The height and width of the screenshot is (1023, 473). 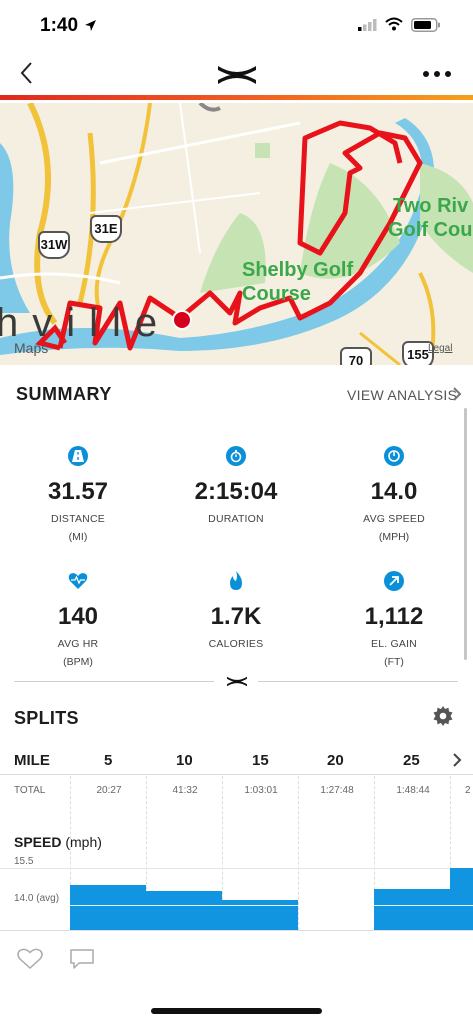 I want to click on stat-label: AVG HR, so click(x=78, y=644).